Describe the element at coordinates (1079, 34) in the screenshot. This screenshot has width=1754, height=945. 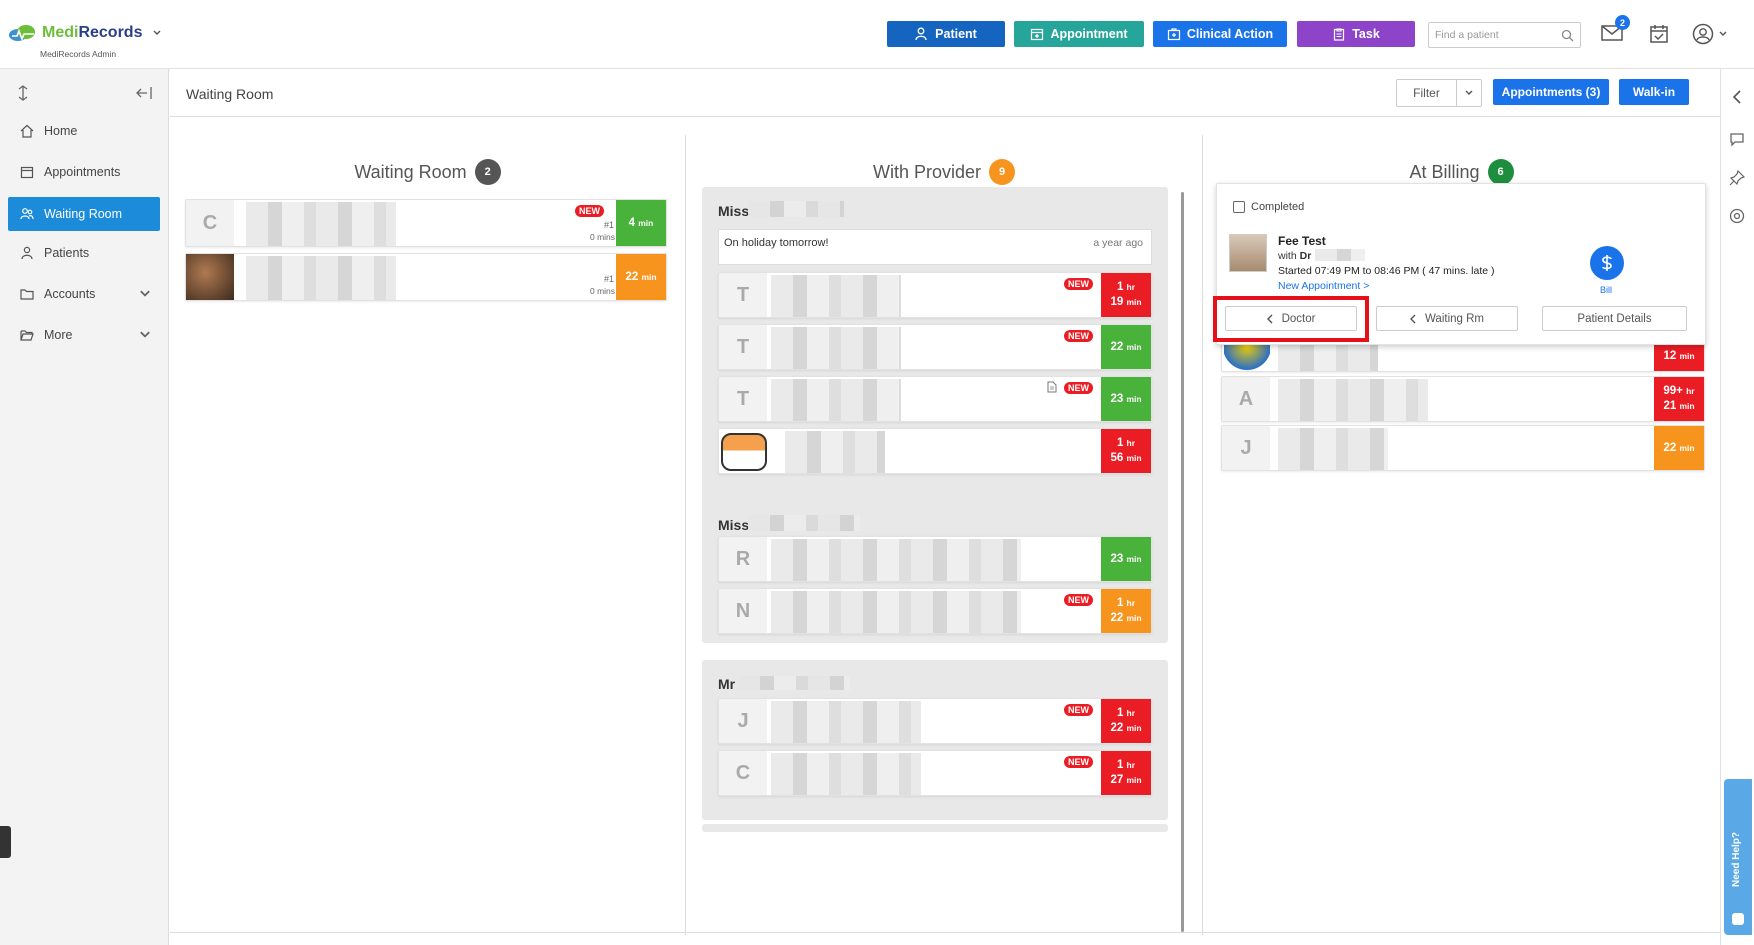
I see `appointment-button: Appointment` at that location.